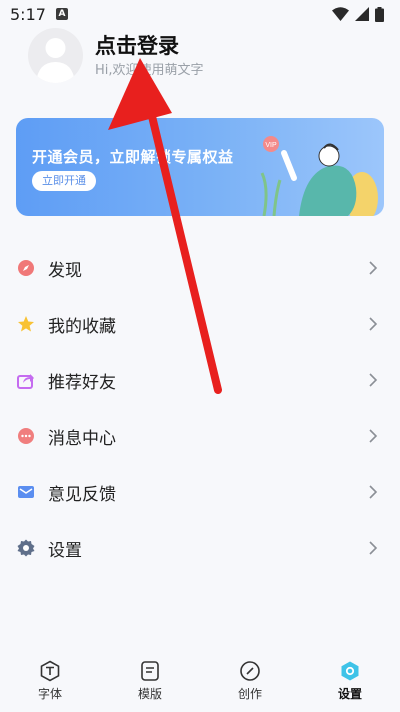 This screenshot has height=712, width=400. I want to click on tab-settings: 设置, so click(350, 677).